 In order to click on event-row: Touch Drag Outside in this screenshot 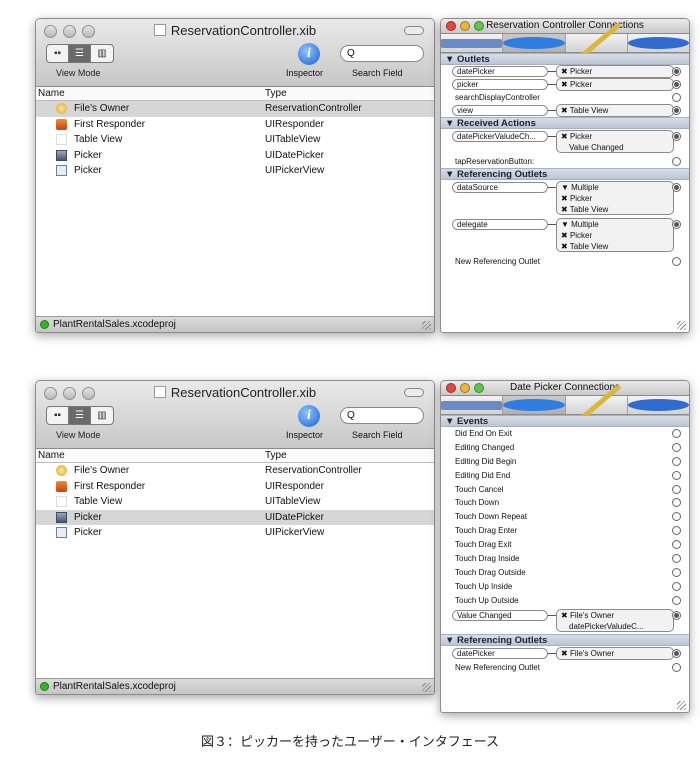, I will do `click(565, 573)`.